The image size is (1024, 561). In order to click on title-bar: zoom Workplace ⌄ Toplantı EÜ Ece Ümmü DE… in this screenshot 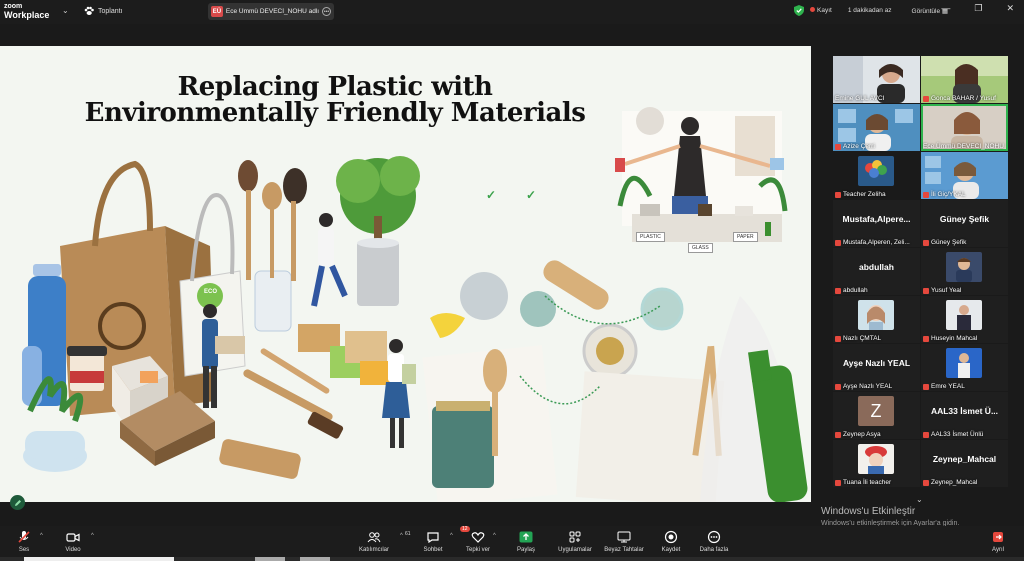, I will do `click(512, 12)`.